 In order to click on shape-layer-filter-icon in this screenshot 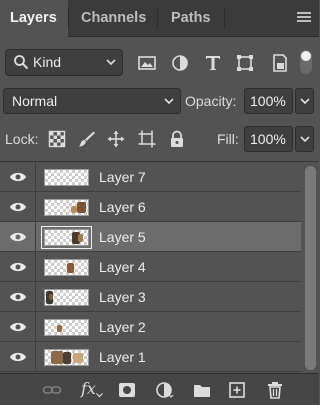, I will do `click(245, 63)`.